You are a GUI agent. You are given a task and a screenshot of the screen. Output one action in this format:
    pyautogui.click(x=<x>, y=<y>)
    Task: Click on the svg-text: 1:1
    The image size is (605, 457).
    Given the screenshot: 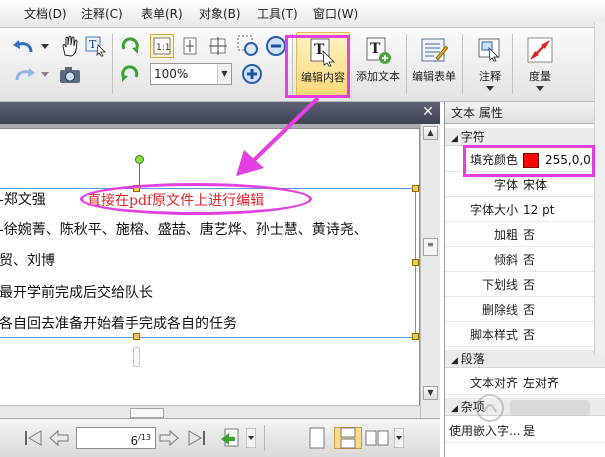 What is the action you would take?
    pyautogui.click(x=163, y=48)
    